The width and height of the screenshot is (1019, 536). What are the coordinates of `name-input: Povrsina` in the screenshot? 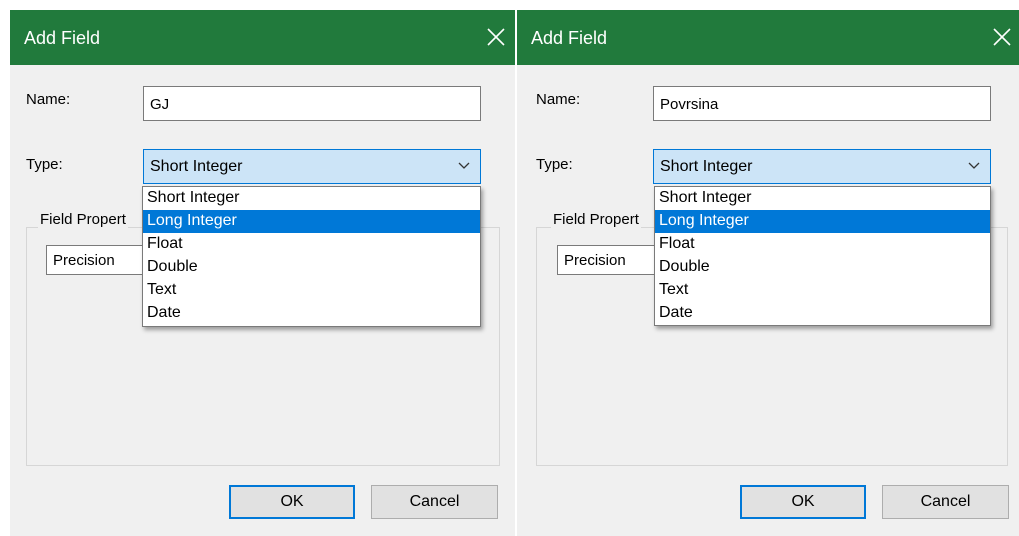 It's located at (822, 103).